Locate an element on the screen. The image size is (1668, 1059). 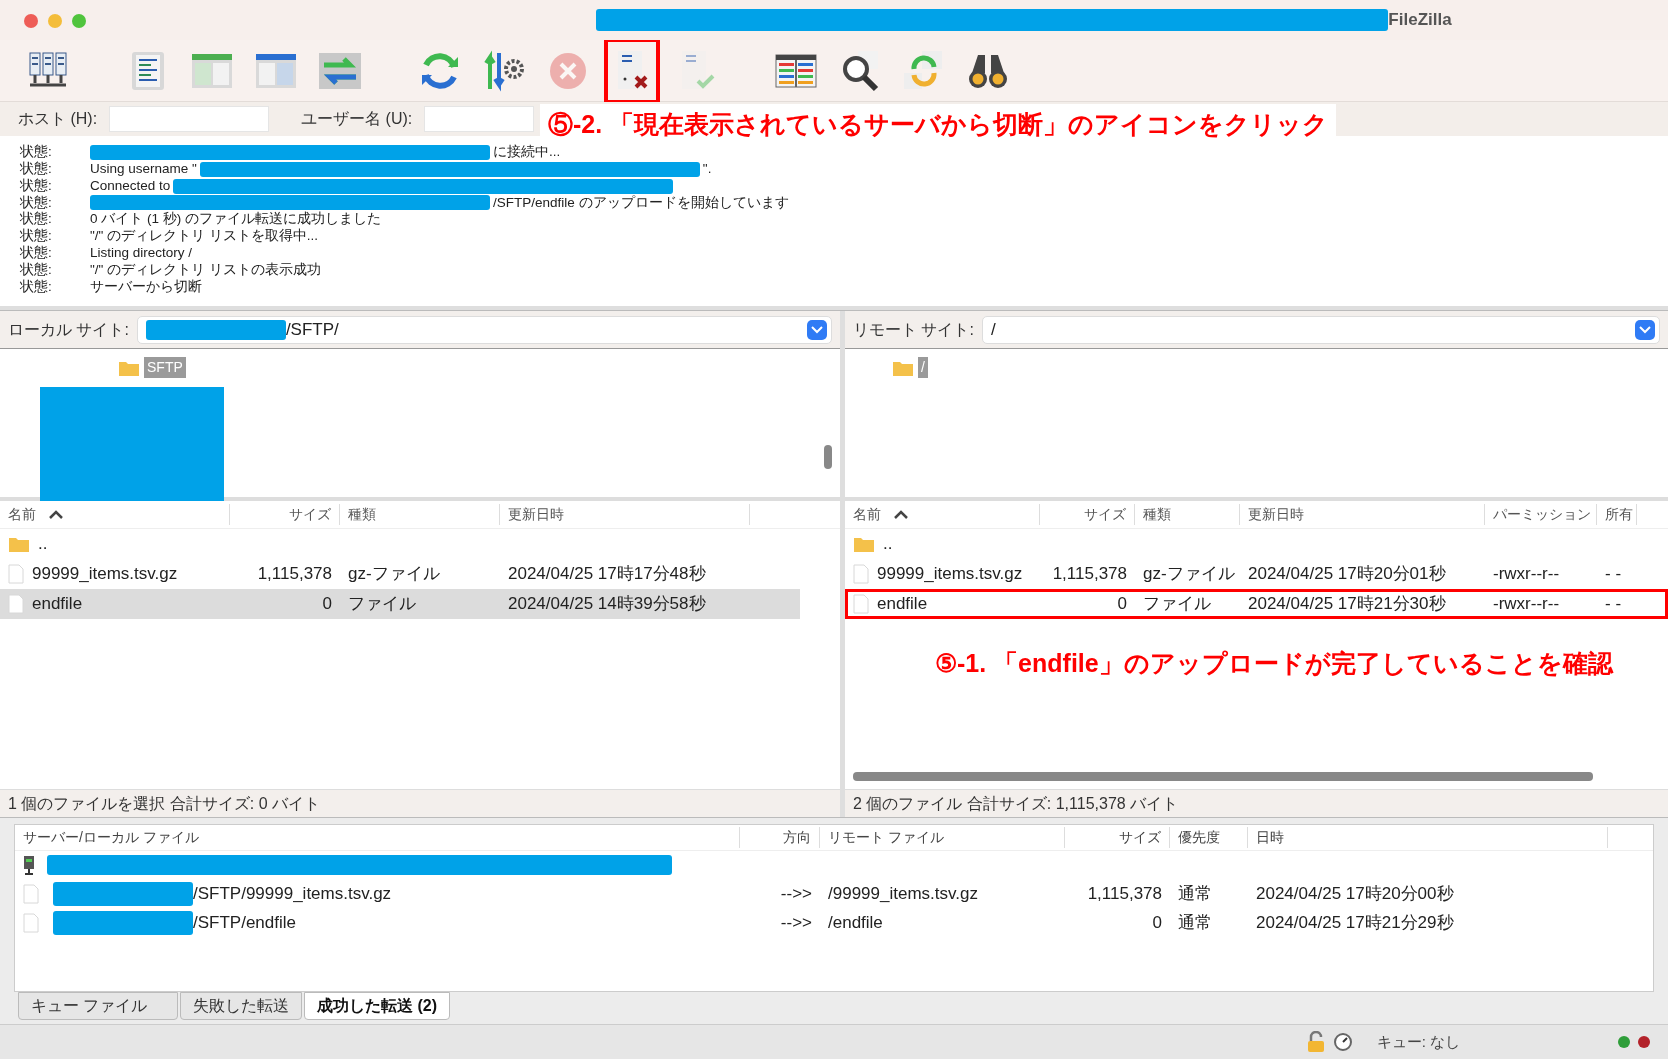
table-cell-text: 2024/04/25 17時20分01秒 is located at coordinates (1347, 574).